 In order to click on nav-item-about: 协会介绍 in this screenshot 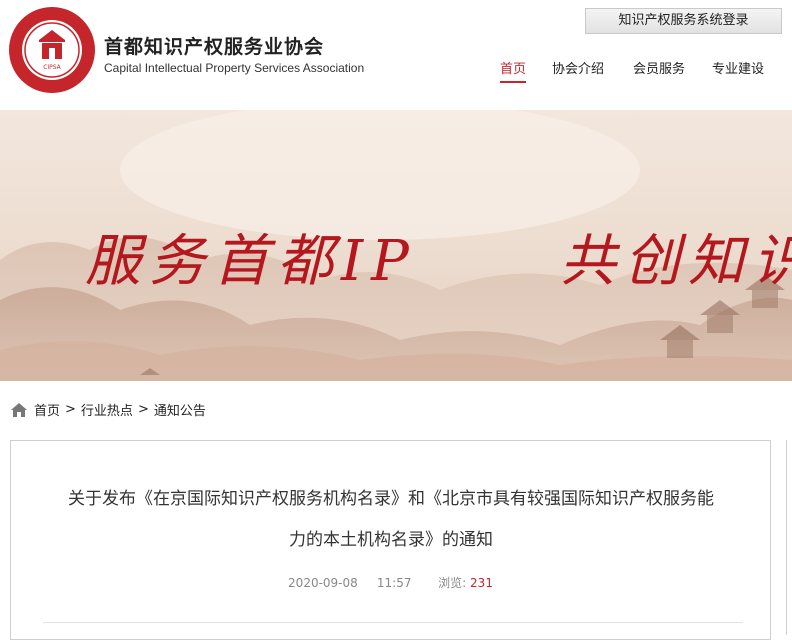, I will do `click(578, 67)`.